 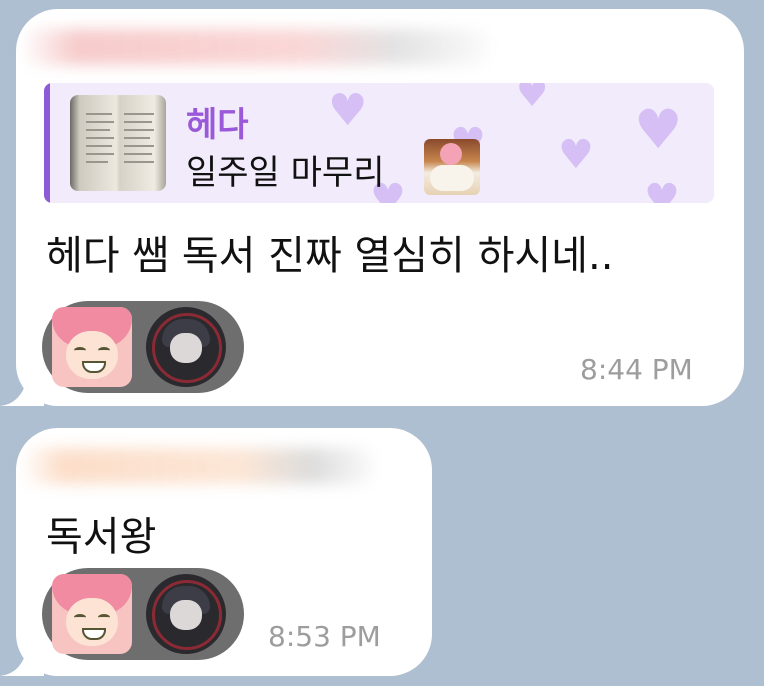 What do you see at coordinates (217, 125) in the screenshot?
I see `reply-sender-name: 헤다` at bounding box center [217, 125].